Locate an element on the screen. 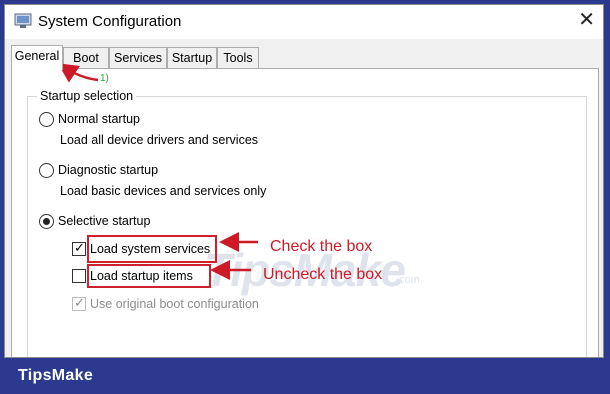 The image size is (610, 394). tab-general: General is located at coordinates (37, 57).